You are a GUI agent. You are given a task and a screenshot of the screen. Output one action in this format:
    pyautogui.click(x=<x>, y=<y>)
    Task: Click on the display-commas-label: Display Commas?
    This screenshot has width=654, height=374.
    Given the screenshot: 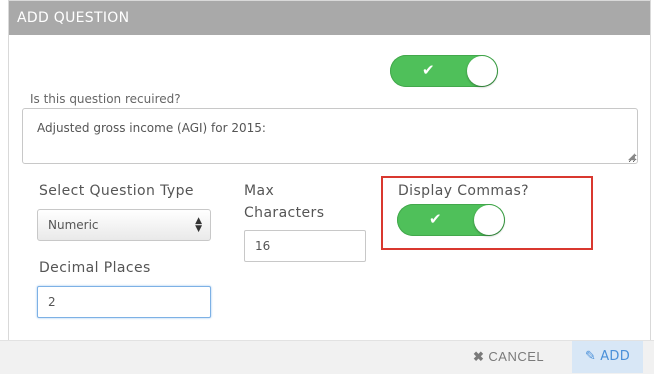 What is the action you would take?
    pyautogui.click(x=463, y=191)
    